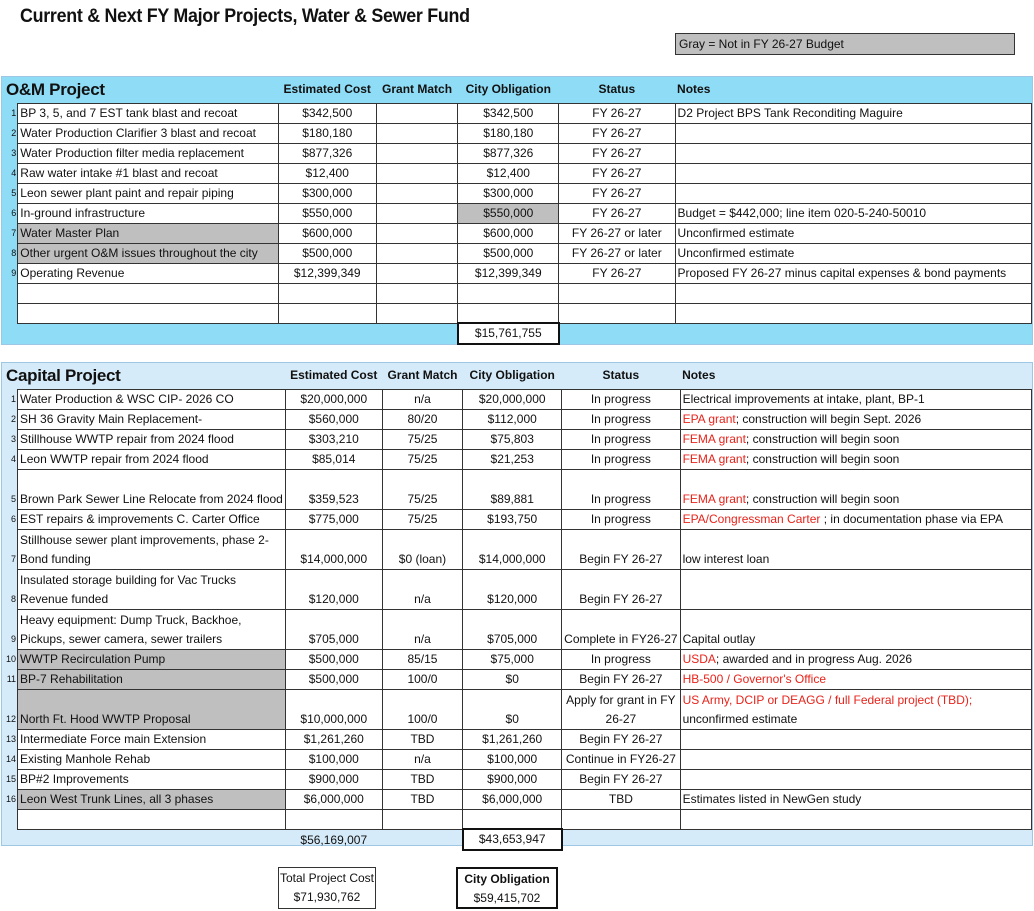  Describe the element at coordinates (151, 679) in the screenshot. I see `project-cell: BP-7 Rehabilitation` at that location.